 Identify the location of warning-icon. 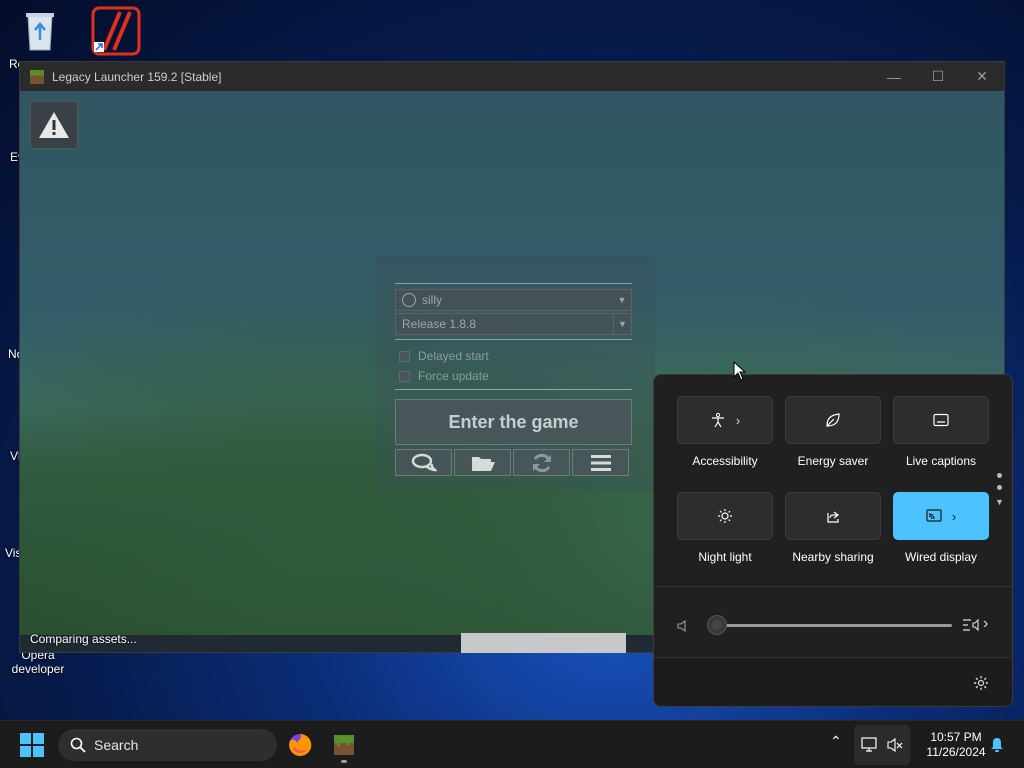
(54, 125).